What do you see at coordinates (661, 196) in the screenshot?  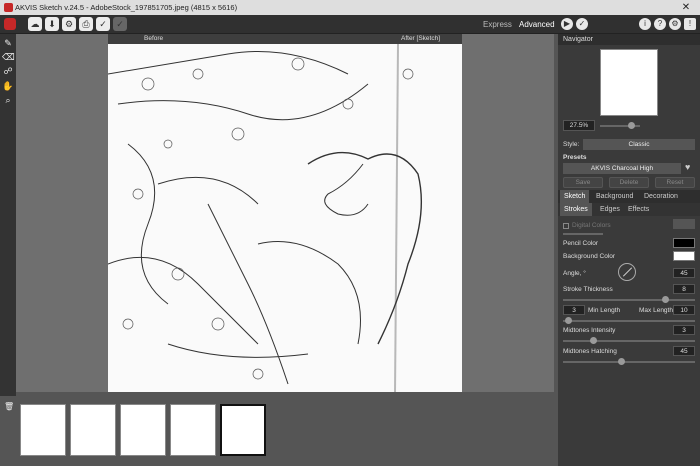 I see `tab-decoration: Decoration` at bounding box center [661, 196].